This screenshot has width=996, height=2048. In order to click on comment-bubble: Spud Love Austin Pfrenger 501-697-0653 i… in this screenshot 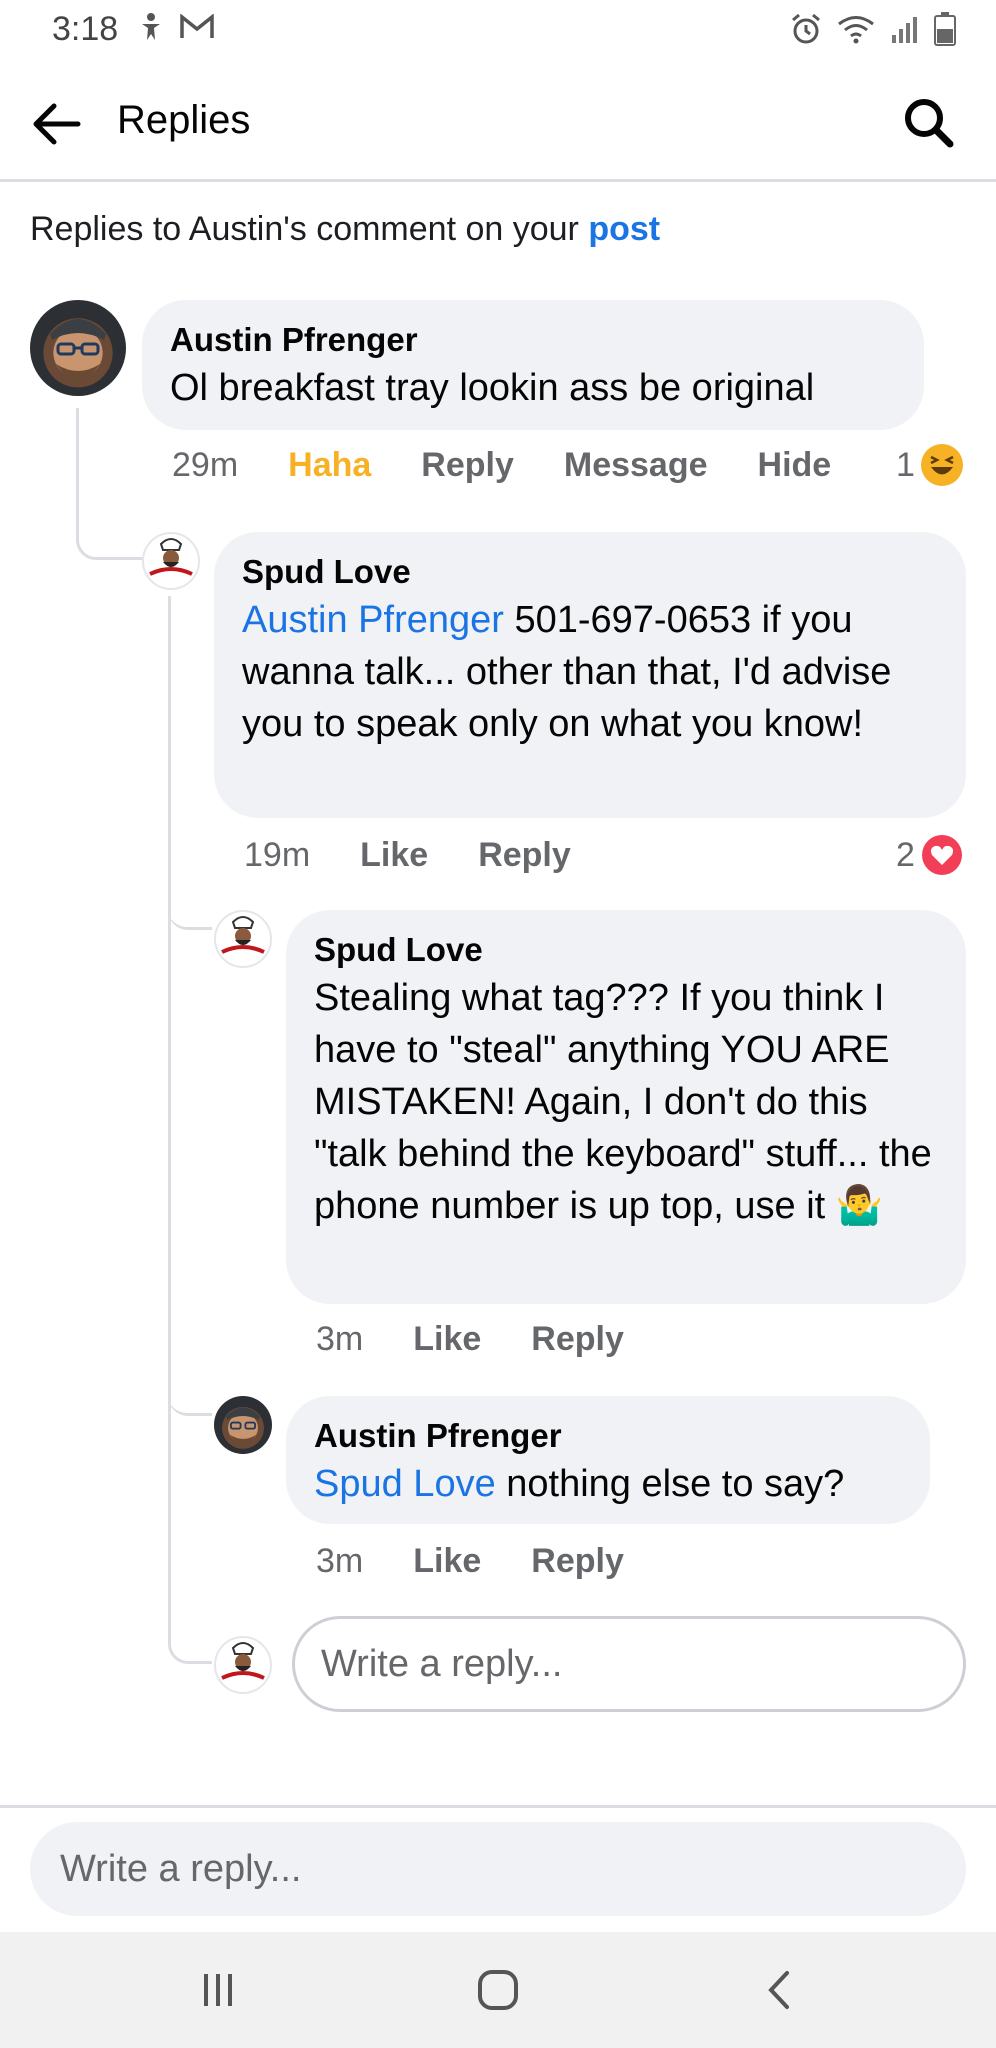, I will do `click(590, 675)`.